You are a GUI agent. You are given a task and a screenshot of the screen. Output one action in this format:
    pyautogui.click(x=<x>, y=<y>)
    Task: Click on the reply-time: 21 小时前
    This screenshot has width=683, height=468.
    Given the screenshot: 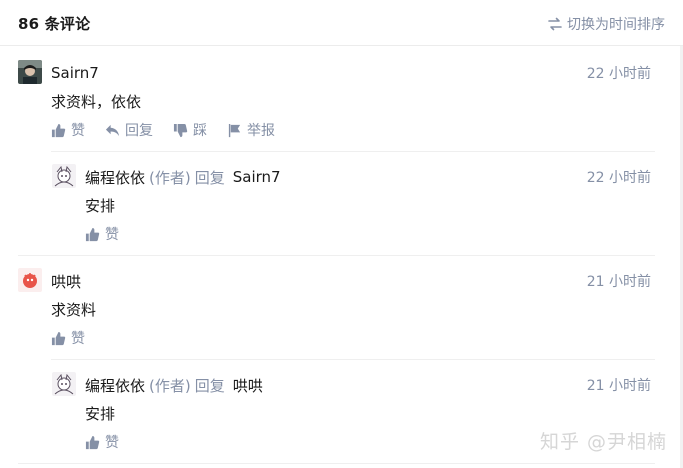 What is the action you would take?
    pyautogui.click(x=618, y=386)
    